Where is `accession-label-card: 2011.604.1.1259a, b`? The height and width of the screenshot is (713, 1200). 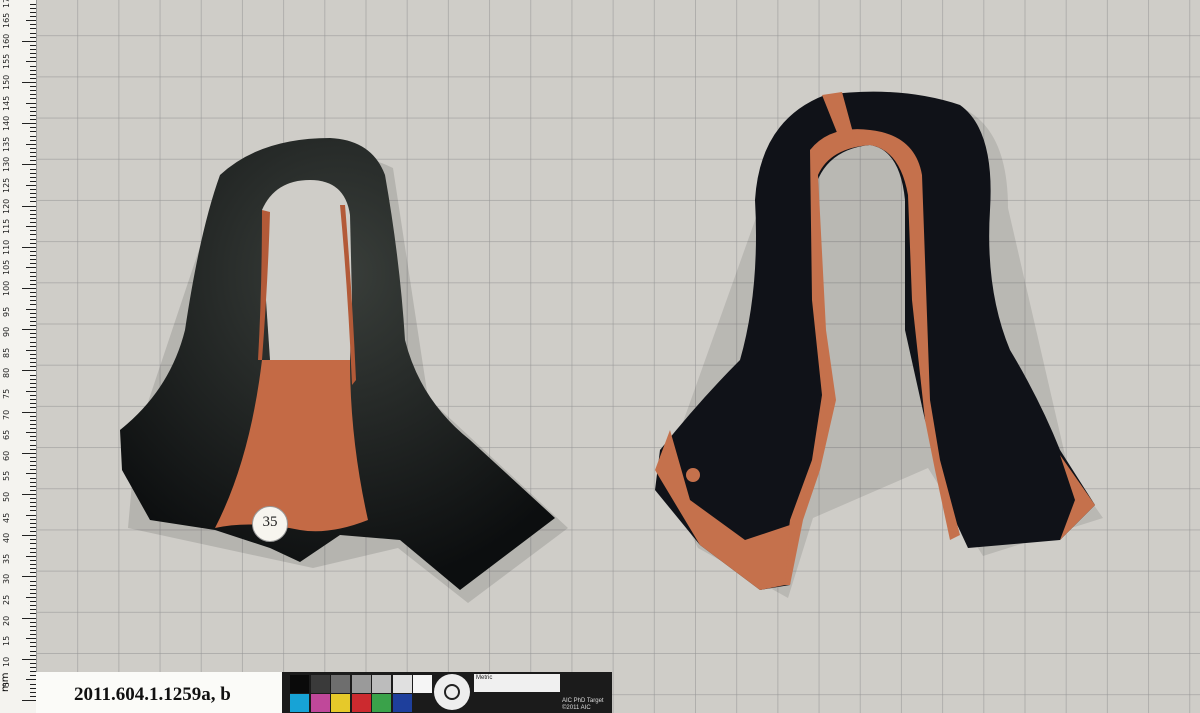 accession-label-card: 2011.604.1.1259a, b is located at coordinates (159, 692).